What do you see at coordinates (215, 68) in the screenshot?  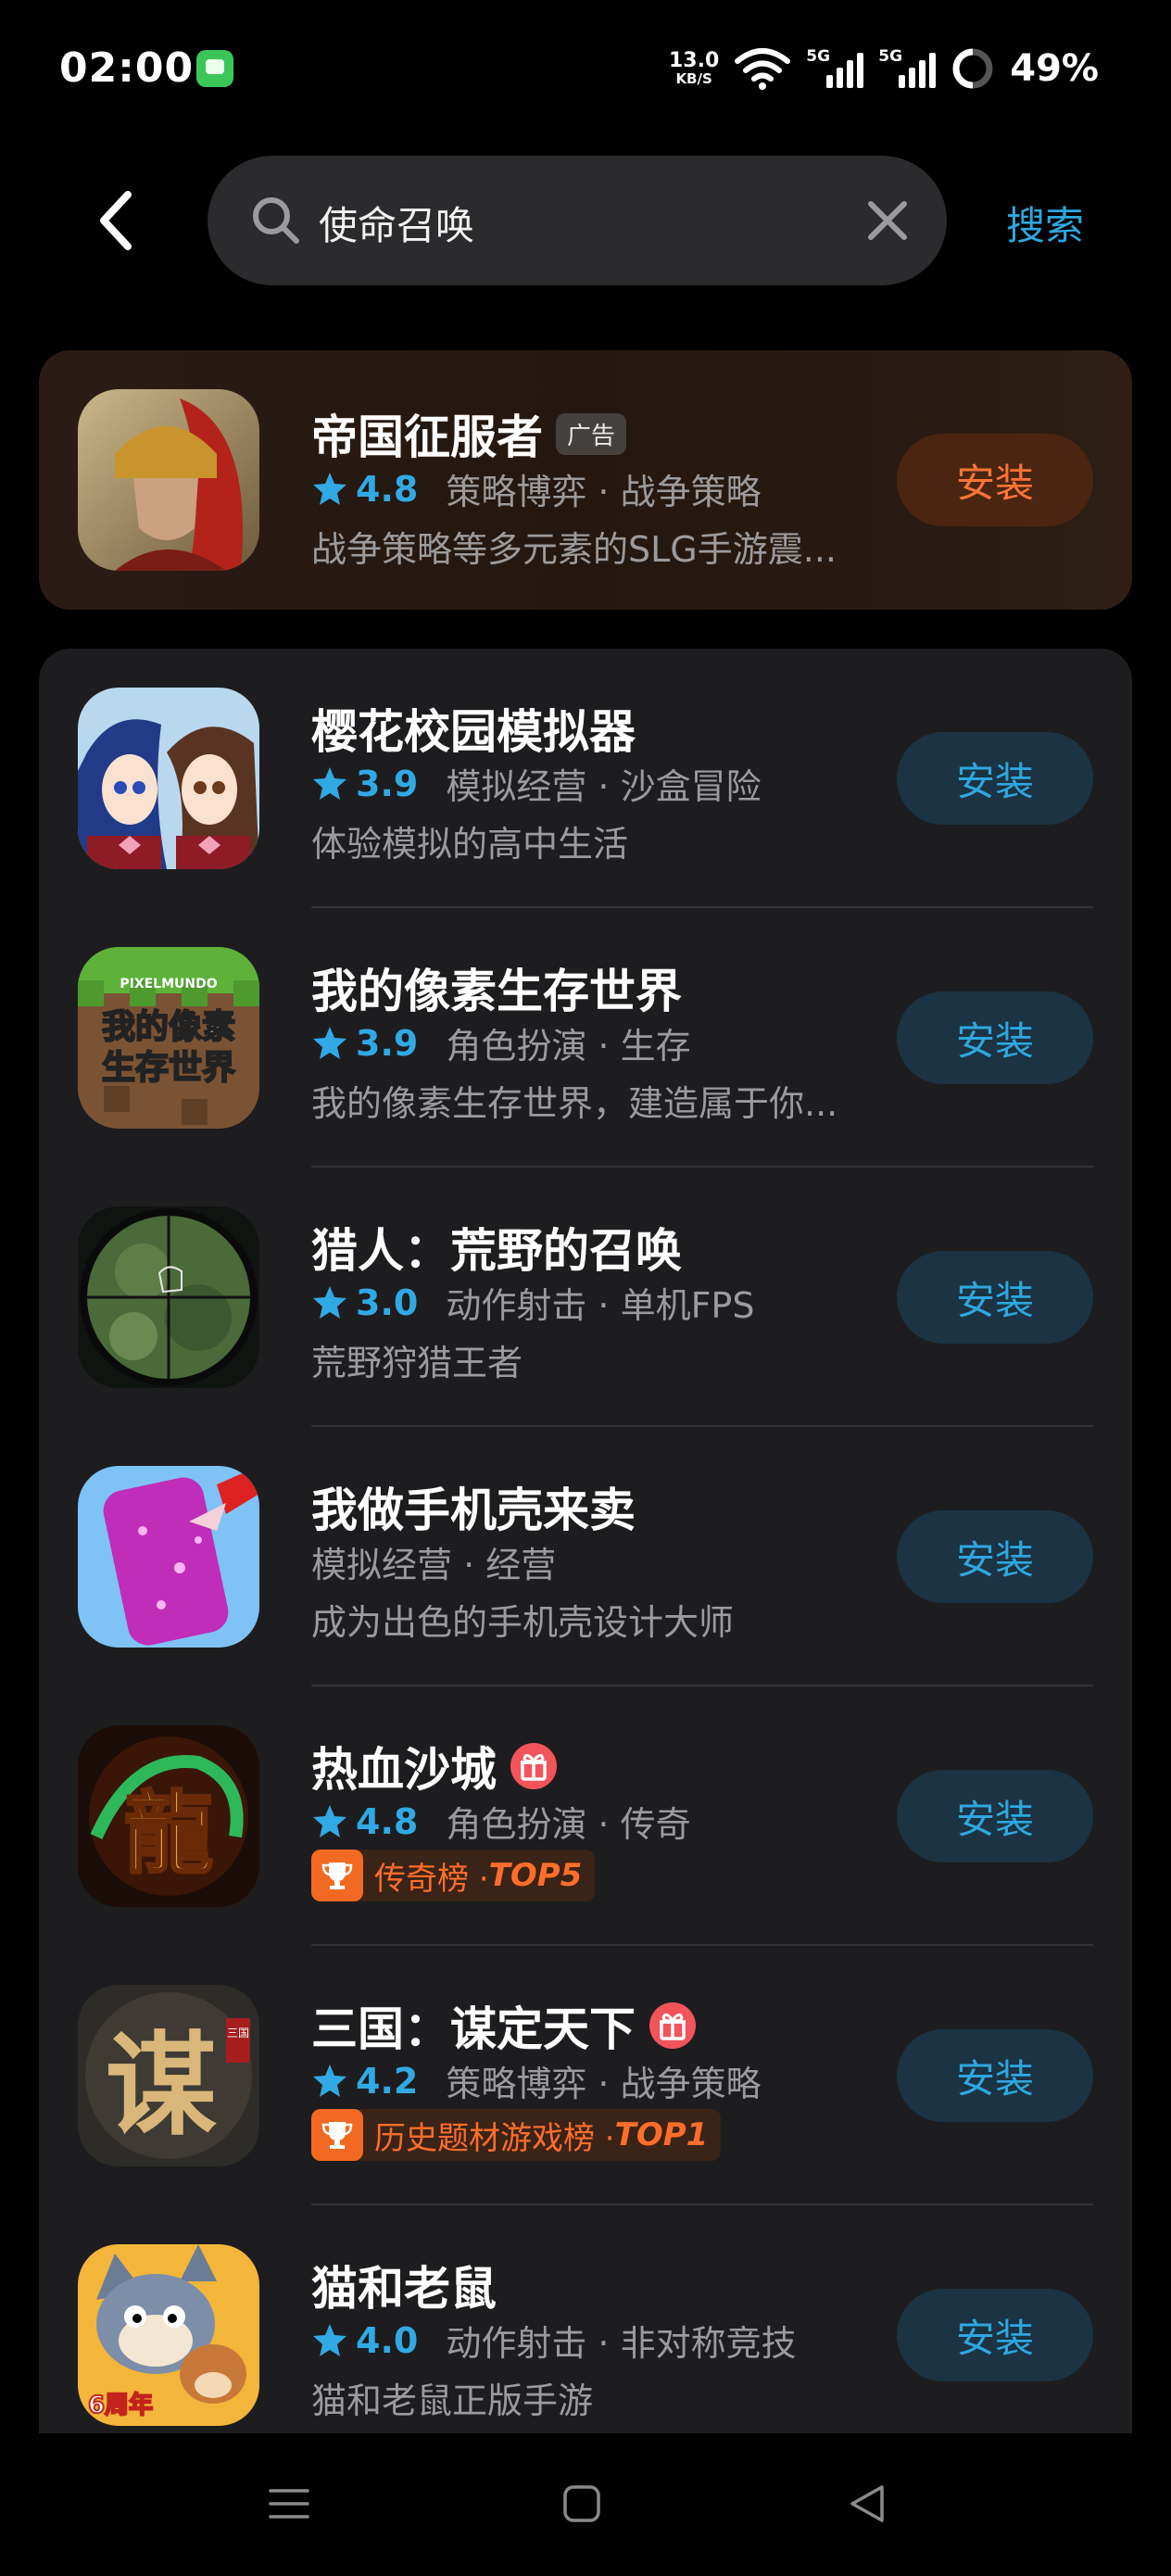 I see `message-app-icon` at bounding box center [215, 68].